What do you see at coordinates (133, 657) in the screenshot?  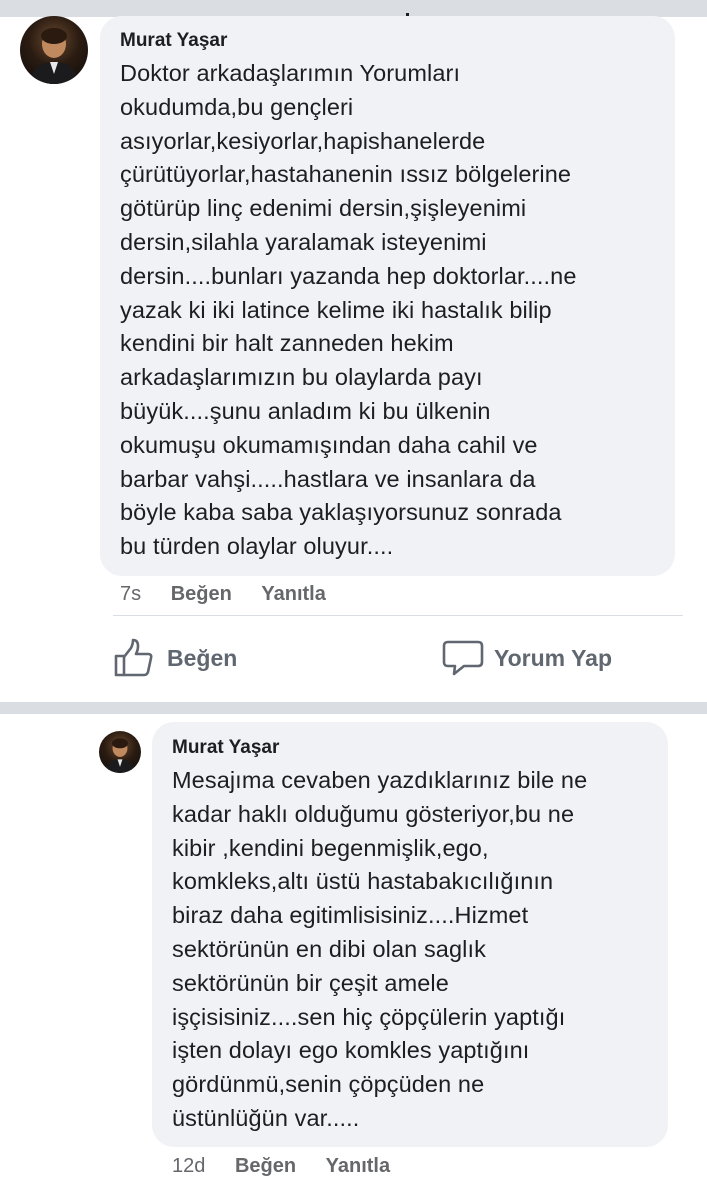 I see `thumbs-up-icon` at bounding box center [133, 657].